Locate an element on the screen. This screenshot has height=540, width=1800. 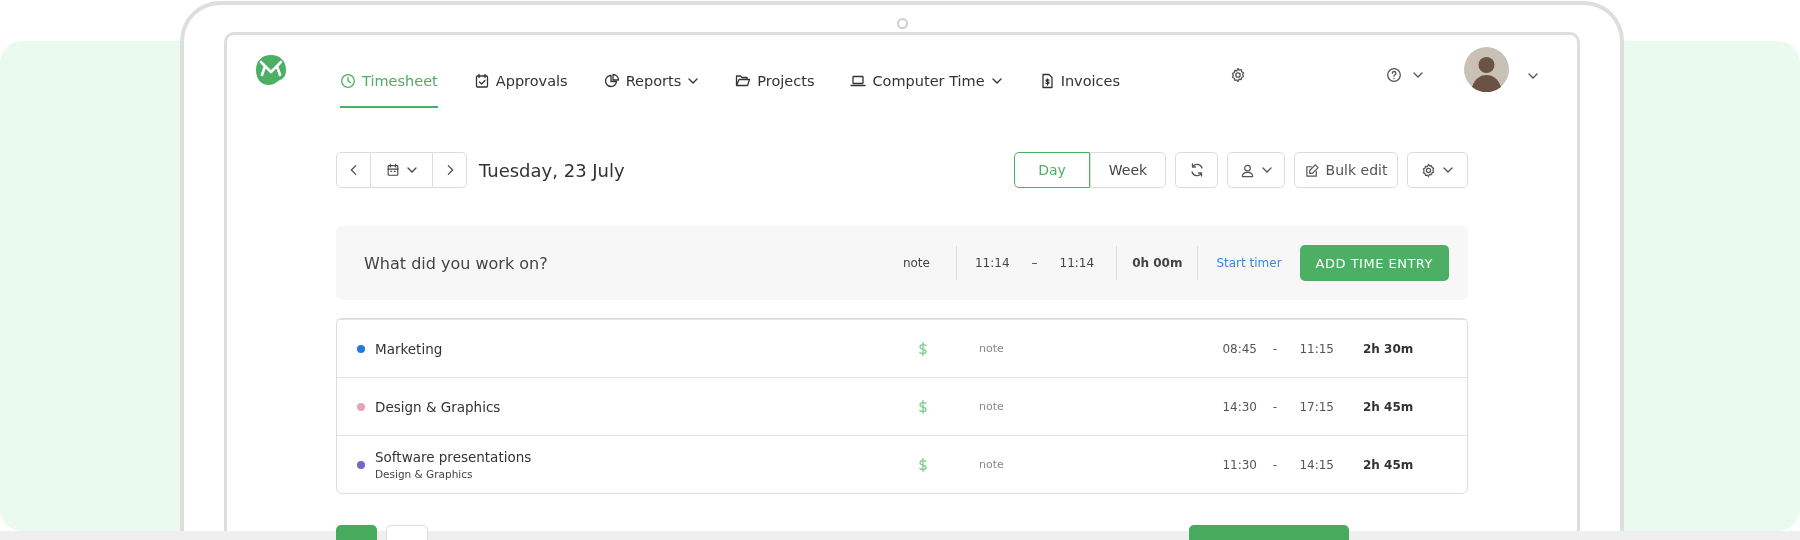
nav-tab: Computer Time is located at coordinates (926, 71).